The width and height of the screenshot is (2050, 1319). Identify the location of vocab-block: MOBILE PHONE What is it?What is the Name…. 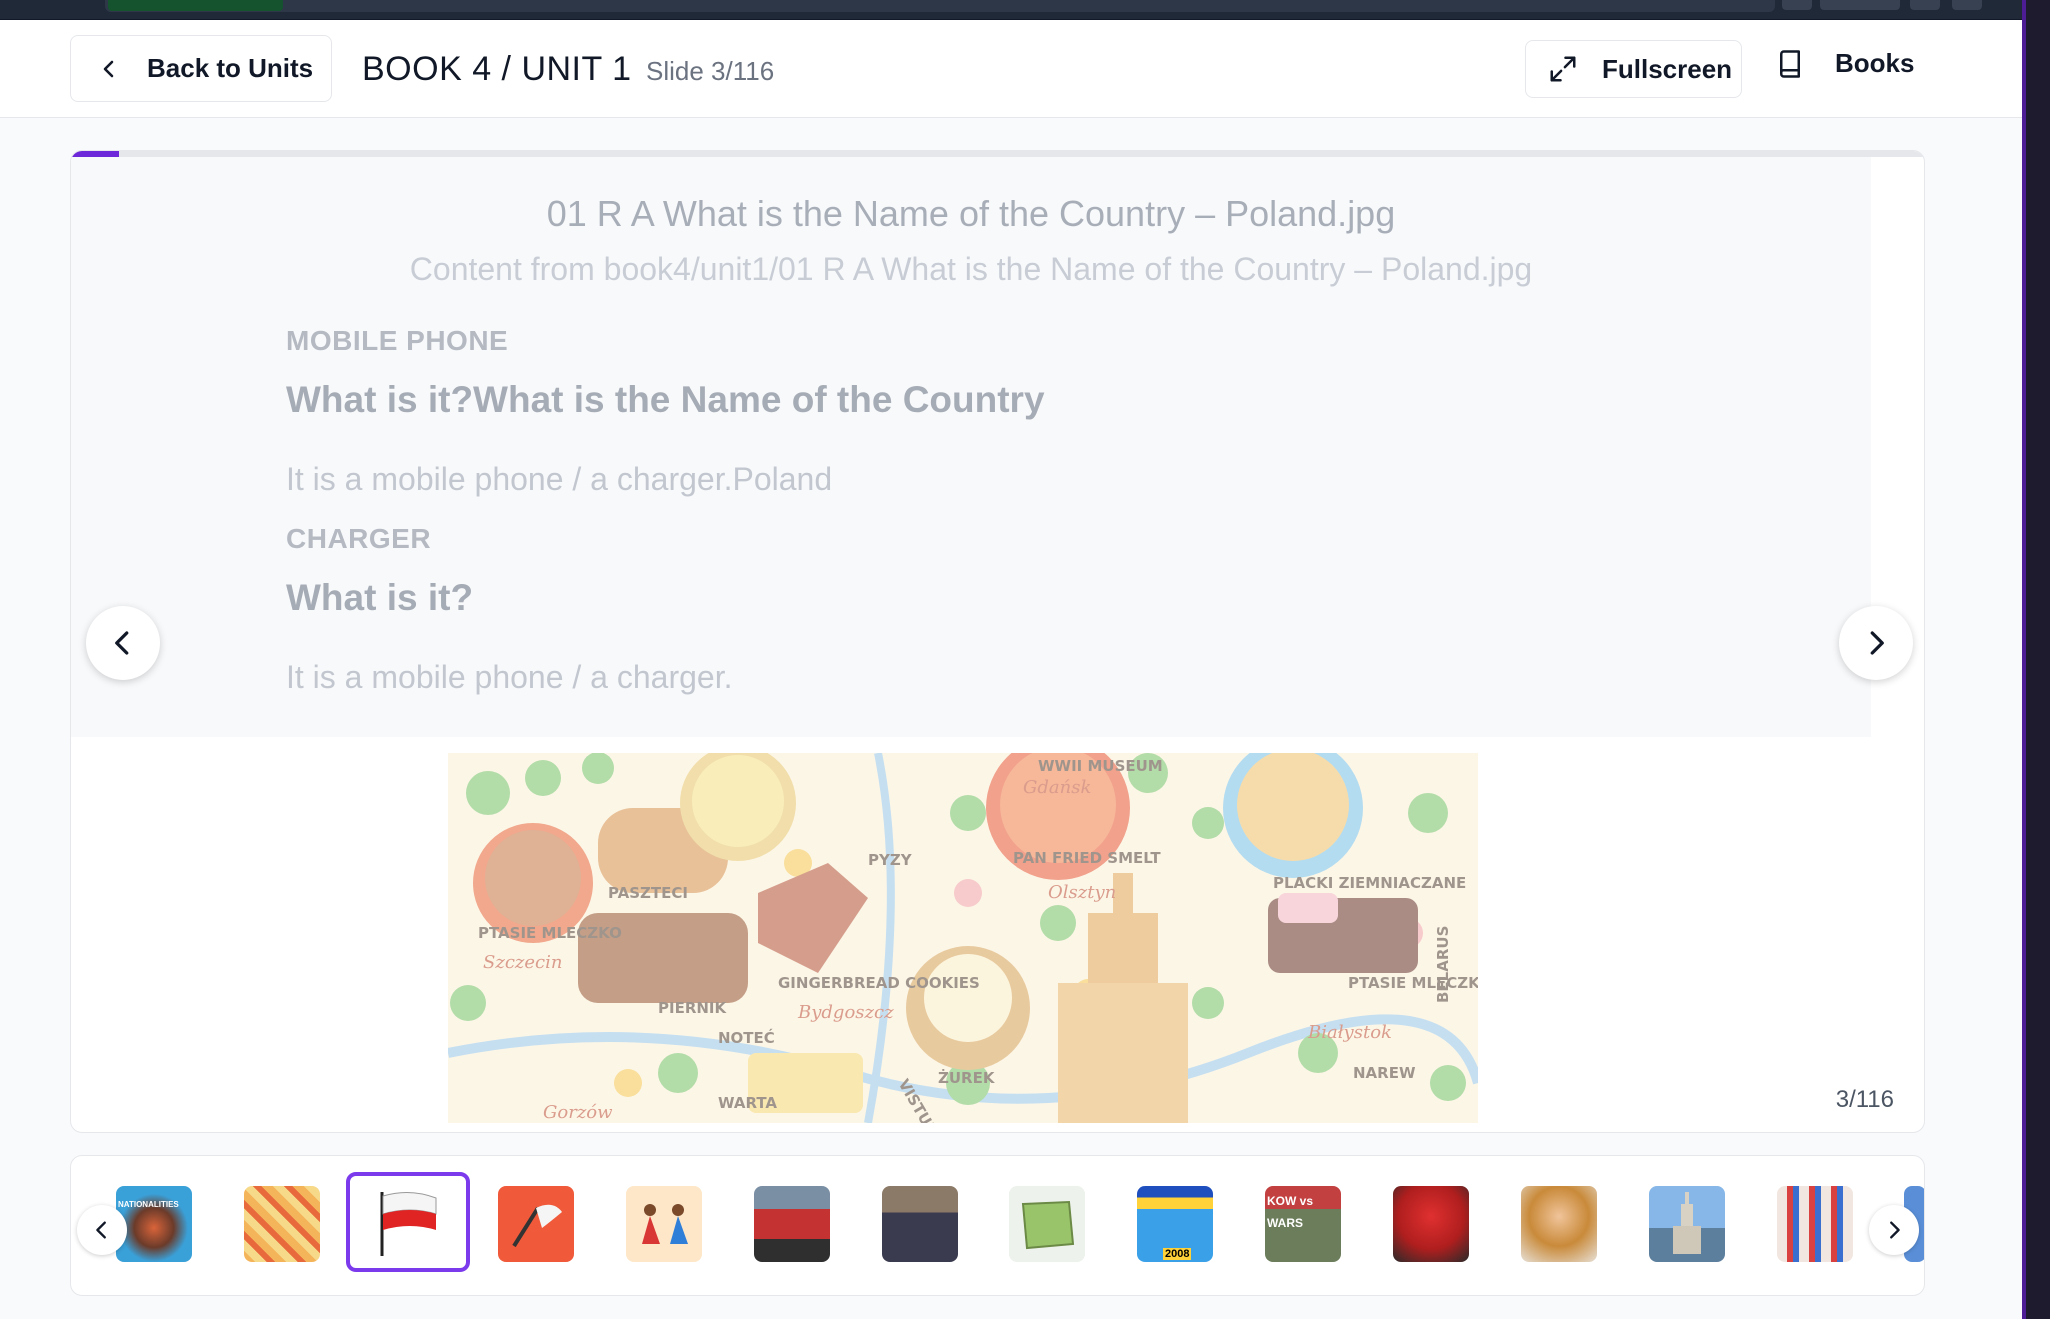
(665, 411).